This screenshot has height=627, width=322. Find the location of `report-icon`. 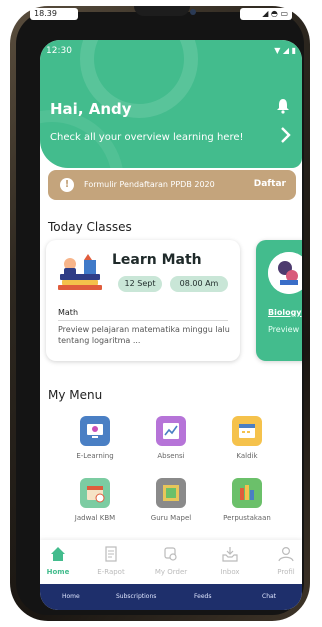

report-icon is located at coordinates (111, 554).